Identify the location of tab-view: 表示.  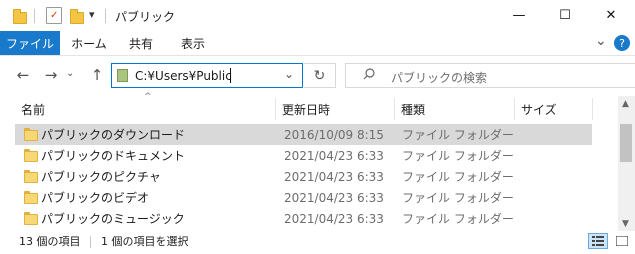
(193, 43).